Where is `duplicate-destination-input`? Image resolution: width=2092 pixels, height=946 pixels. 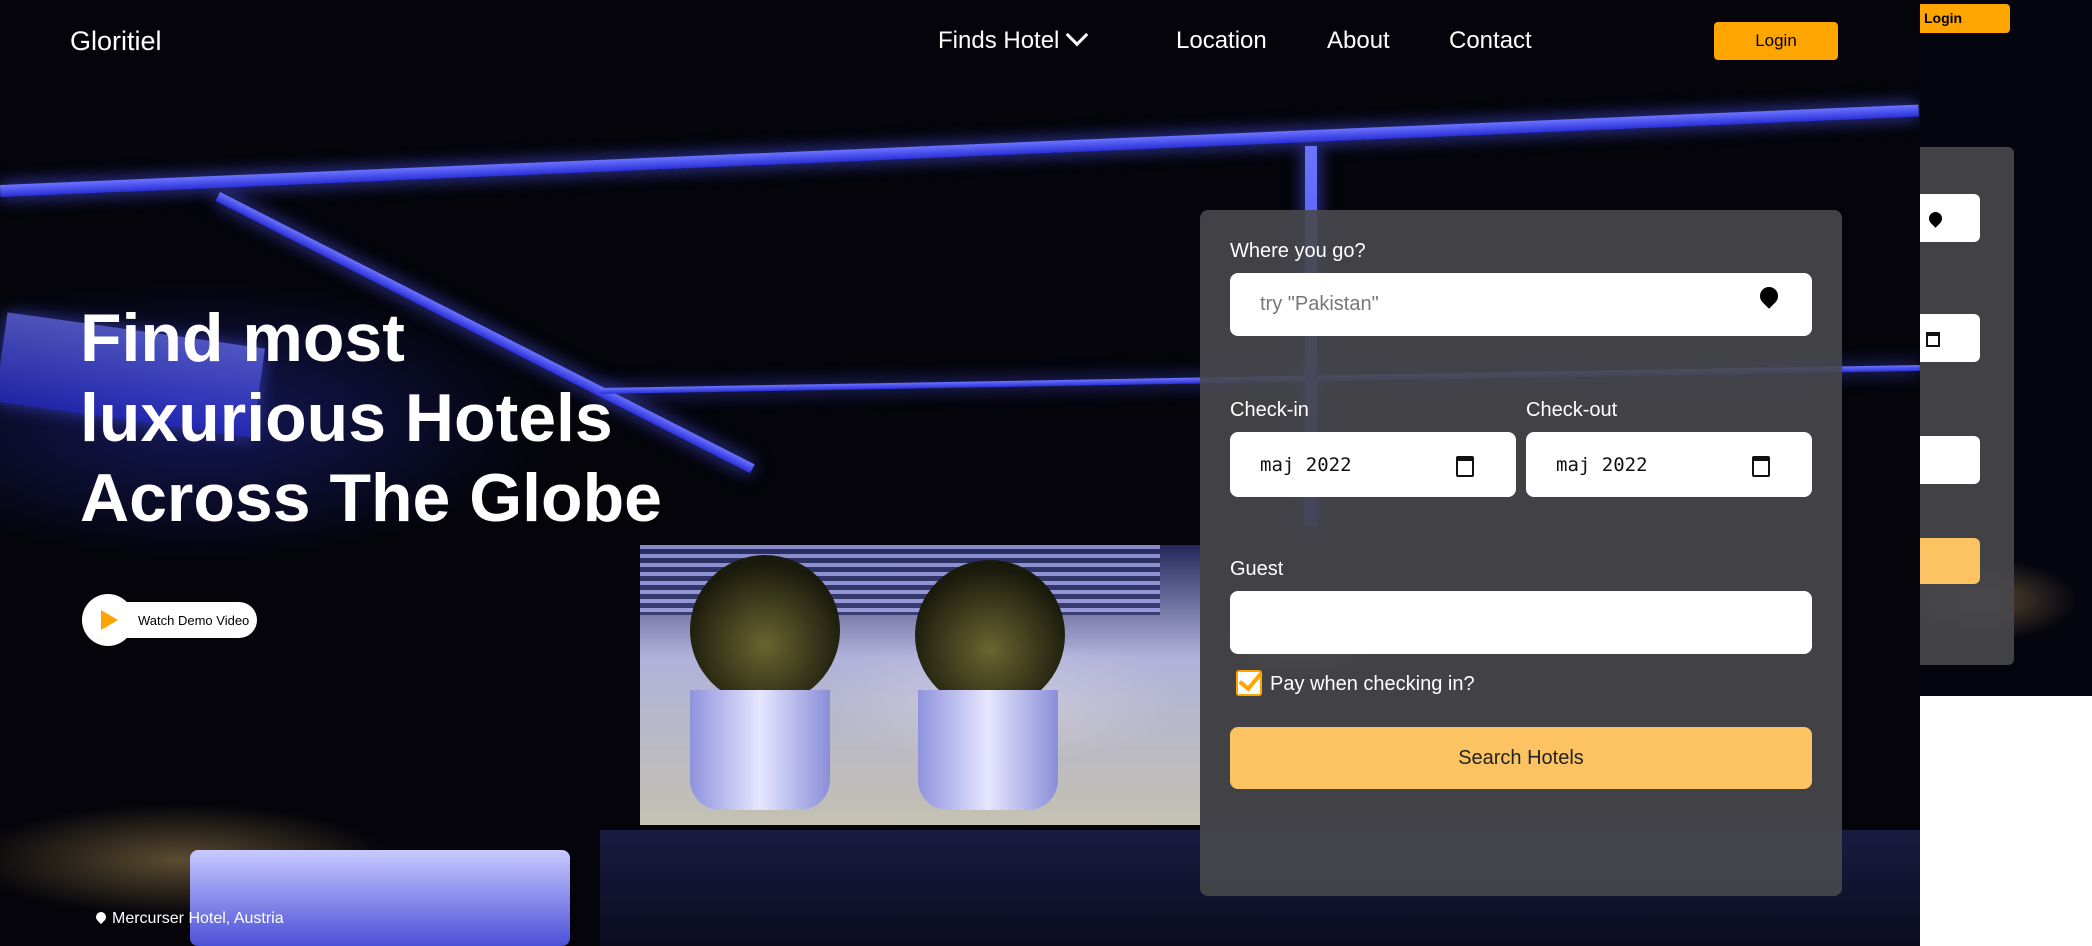 duplicate-destination-input is located at coordinates (1950, 218).